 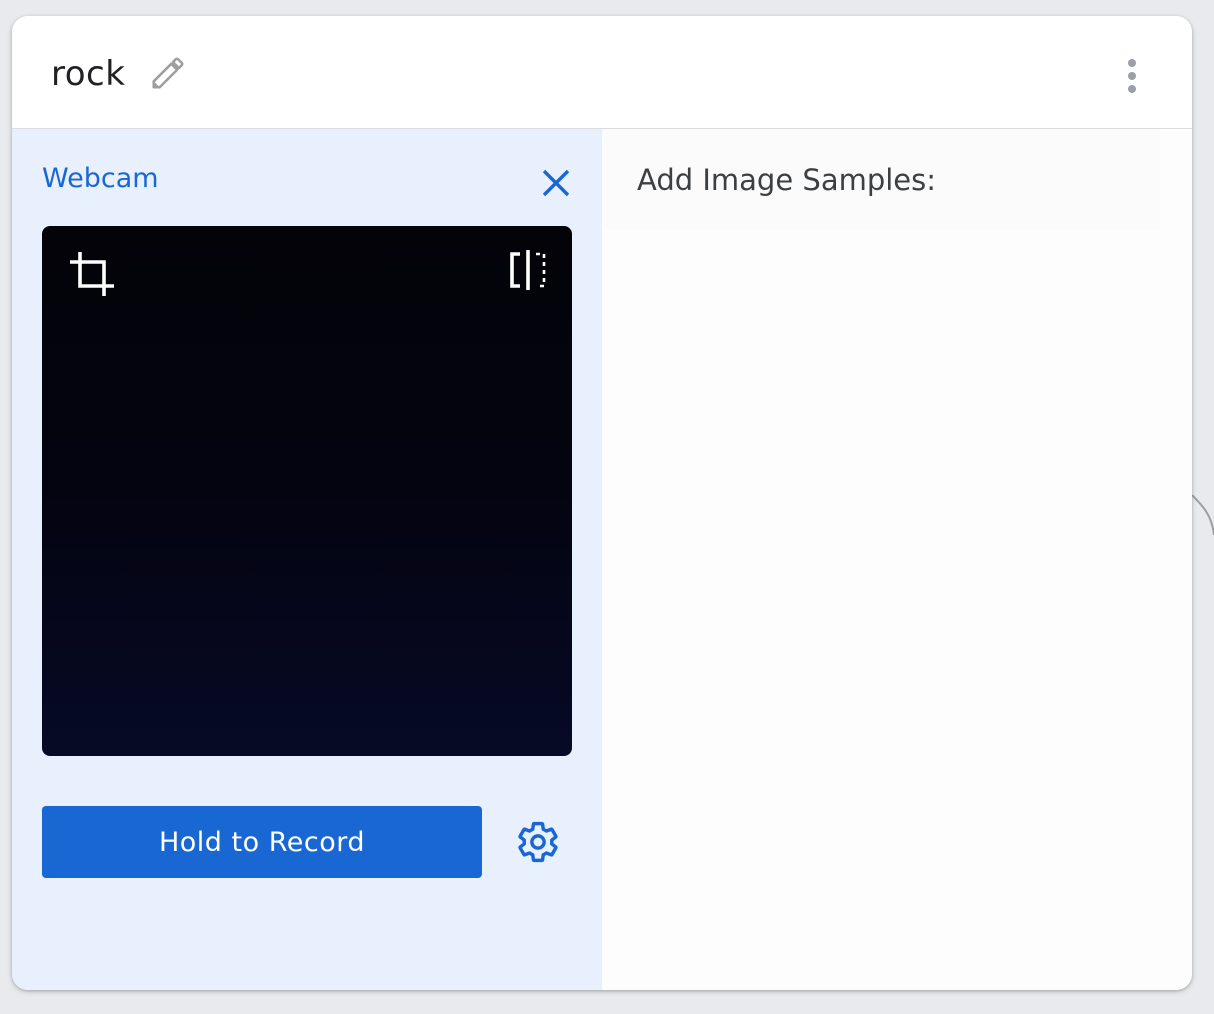 I want to click on connector-line, so click(x=1202, y=515).